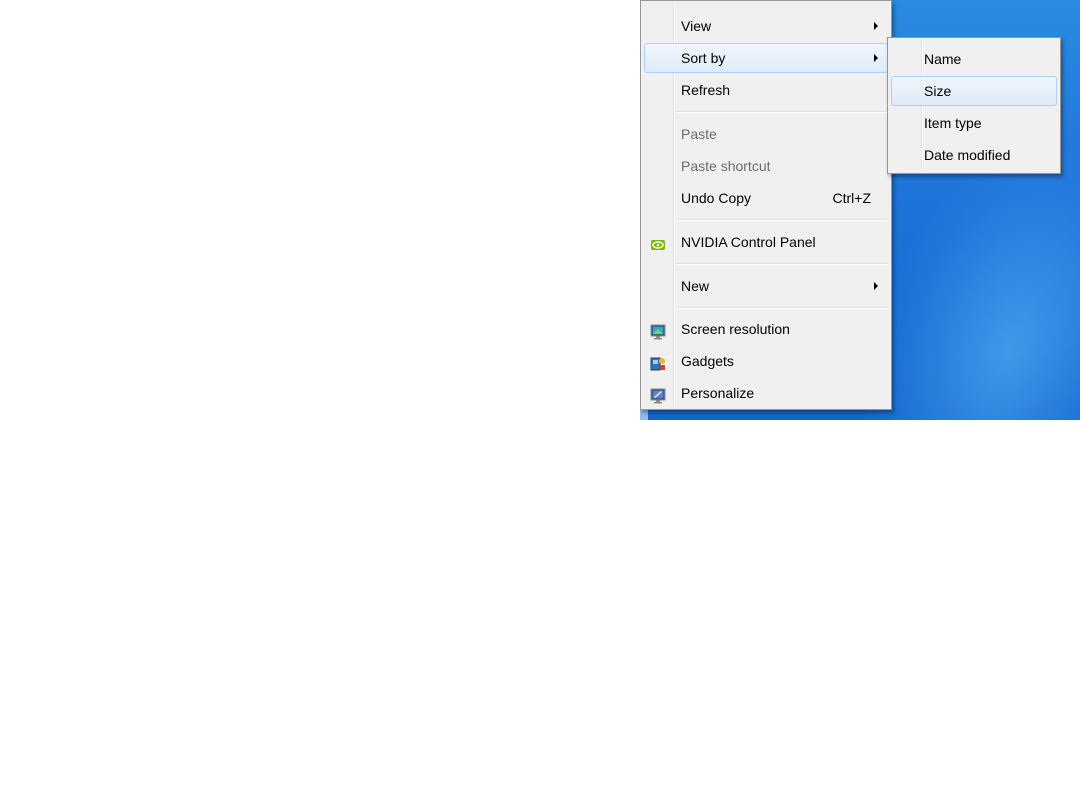  I want to click on menu-item-label: New, so click(695, 286).